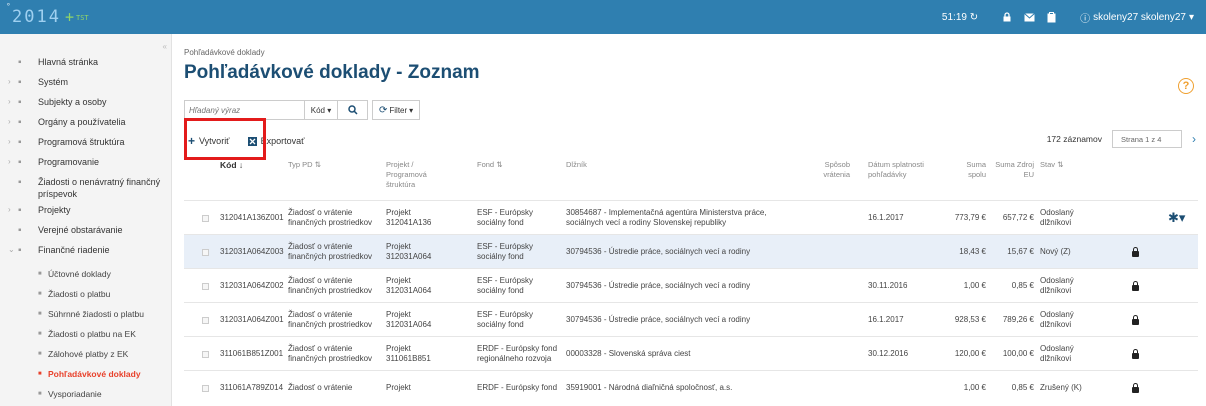 The width and height of the screenshot is (1206, 406). What do you see at coordinates (79, 294) in the screenshot?
I see `sidebar-subitem-label: Žiadosti o platbu` at bounding box center [79, 294].